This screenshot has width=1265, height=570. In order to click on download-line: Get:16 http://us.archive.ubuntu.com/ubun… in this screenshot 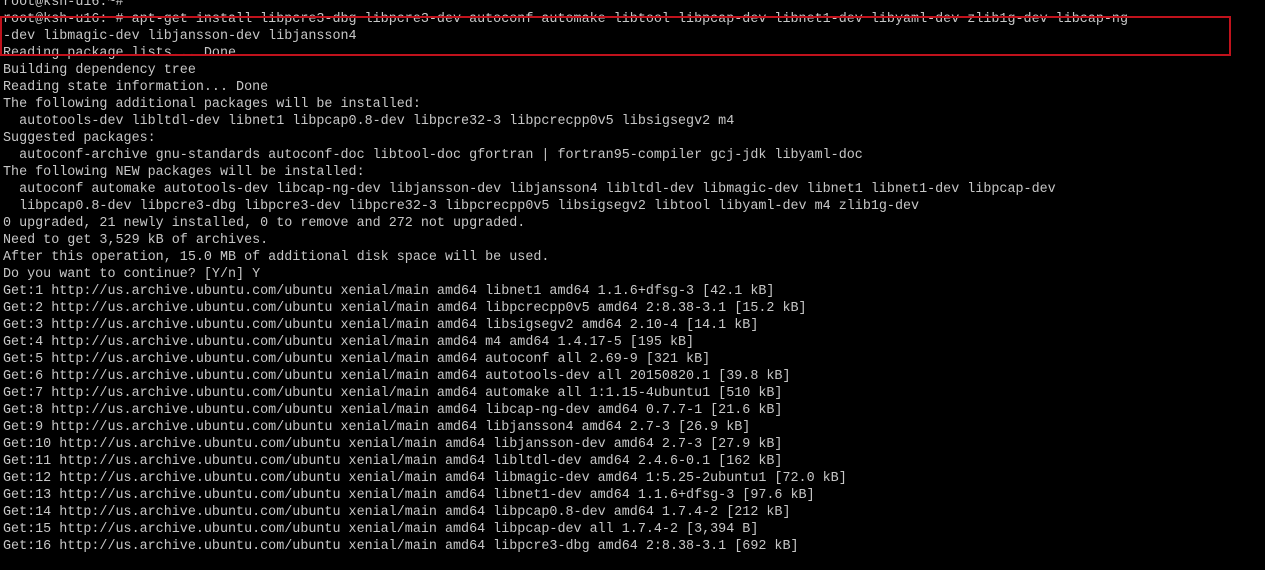, I will do `click(401, 546)`.